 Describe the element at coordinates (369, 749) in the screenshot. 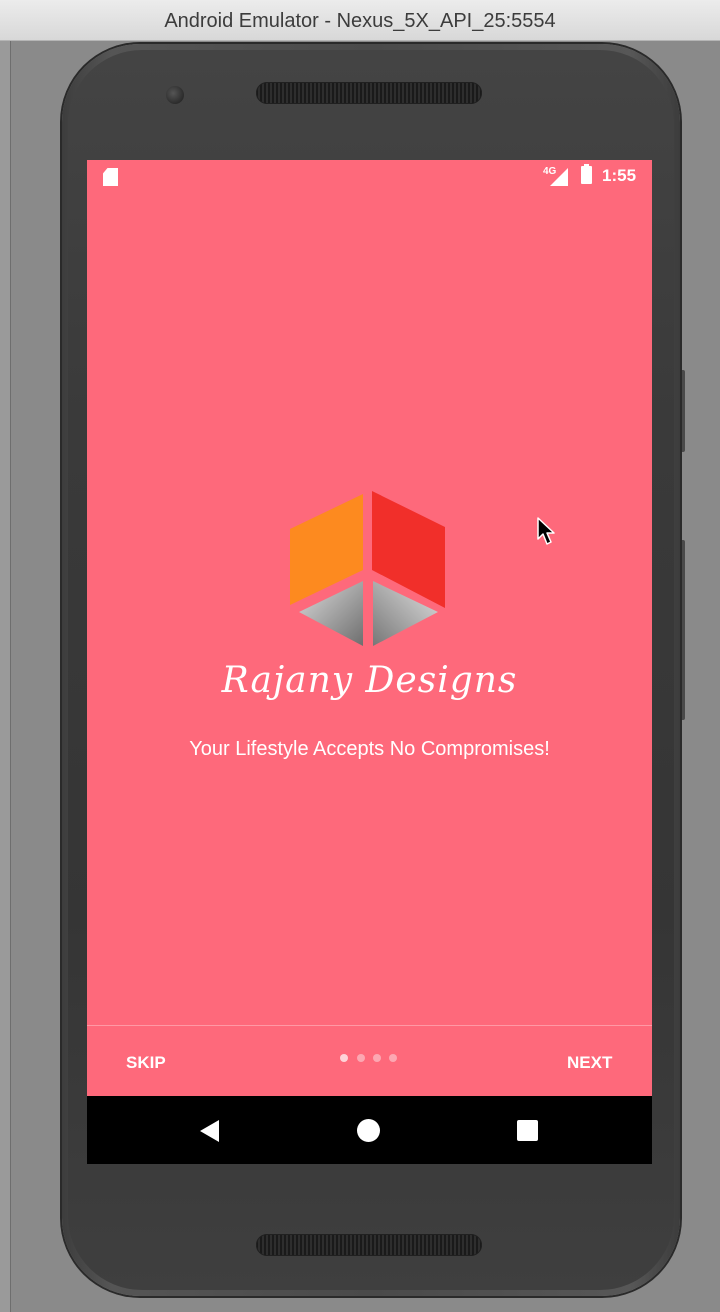

I see `tagline: Your Lifestyle Accepts No Compromises!` at that location.